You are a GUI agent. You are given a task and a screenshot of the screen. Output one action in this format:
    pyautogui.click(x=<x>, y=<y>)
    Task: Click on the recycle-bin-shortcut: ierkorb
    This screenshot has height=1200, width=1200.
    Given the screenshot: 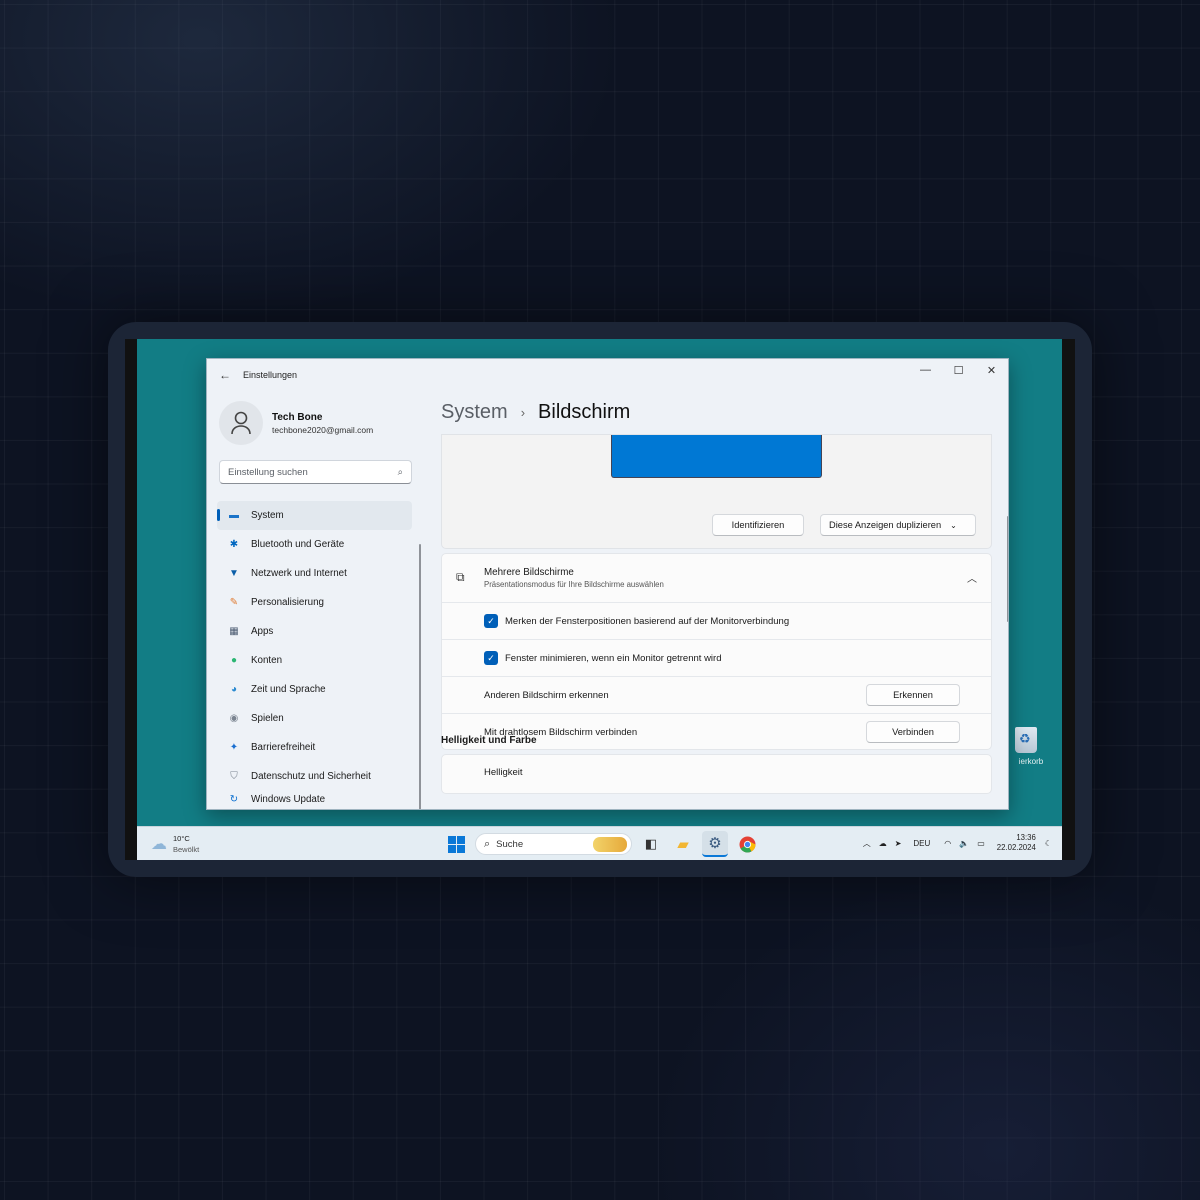 What is the action you would take?
    pyautogui.click(x=1026, y=746)
    